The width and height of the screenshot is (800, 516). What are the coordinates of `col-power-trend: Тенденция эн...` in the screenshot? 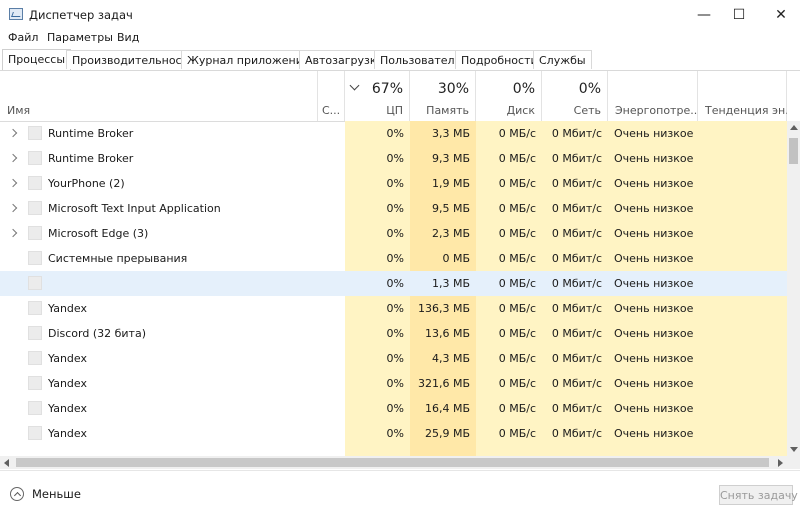 It's located at (742, 96).